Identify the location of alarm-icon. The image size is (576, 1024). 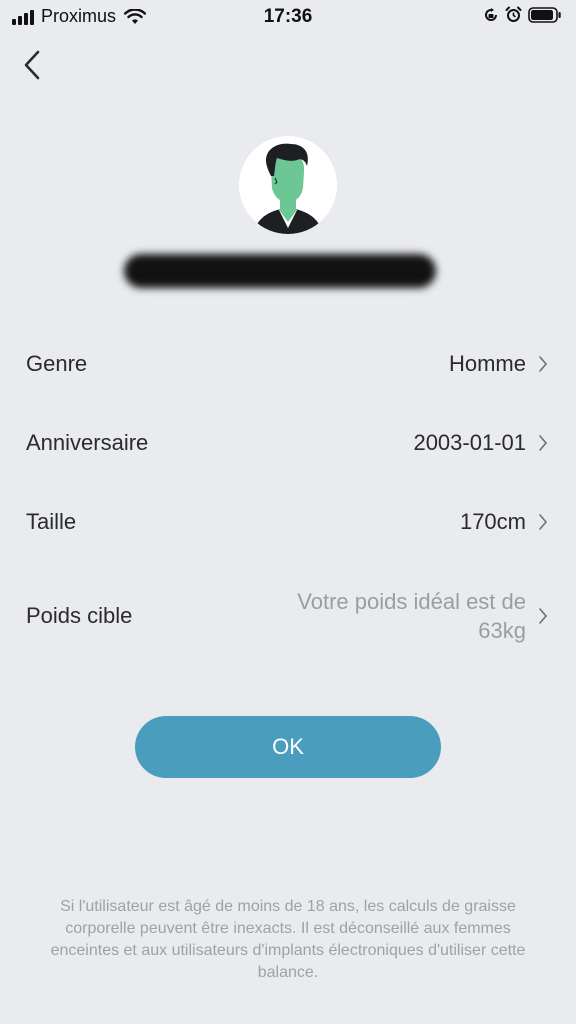
(513, 14).